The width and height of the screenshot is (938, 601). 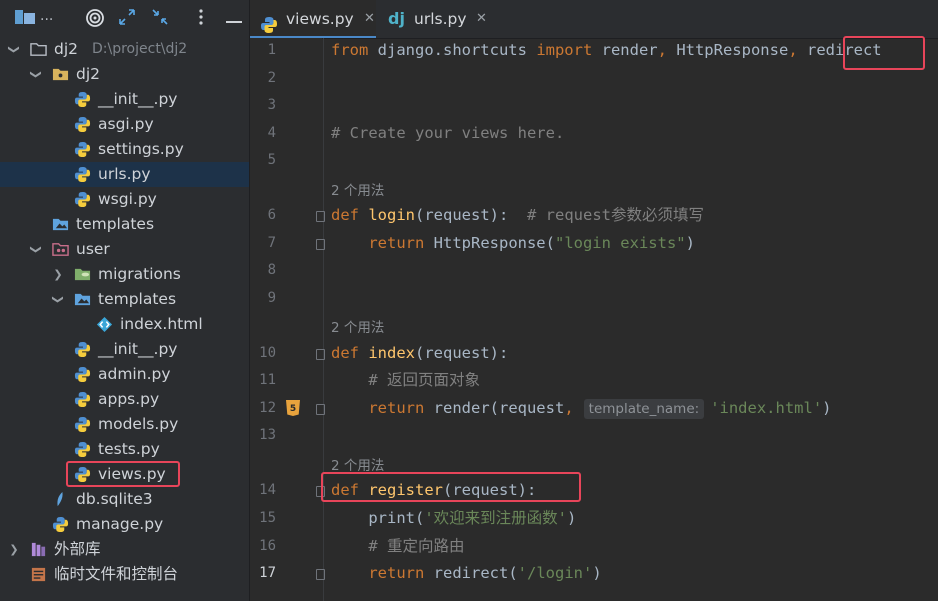 I want to click on tree-item-label: 临时文件和控制台, so click(x=116, y=574).